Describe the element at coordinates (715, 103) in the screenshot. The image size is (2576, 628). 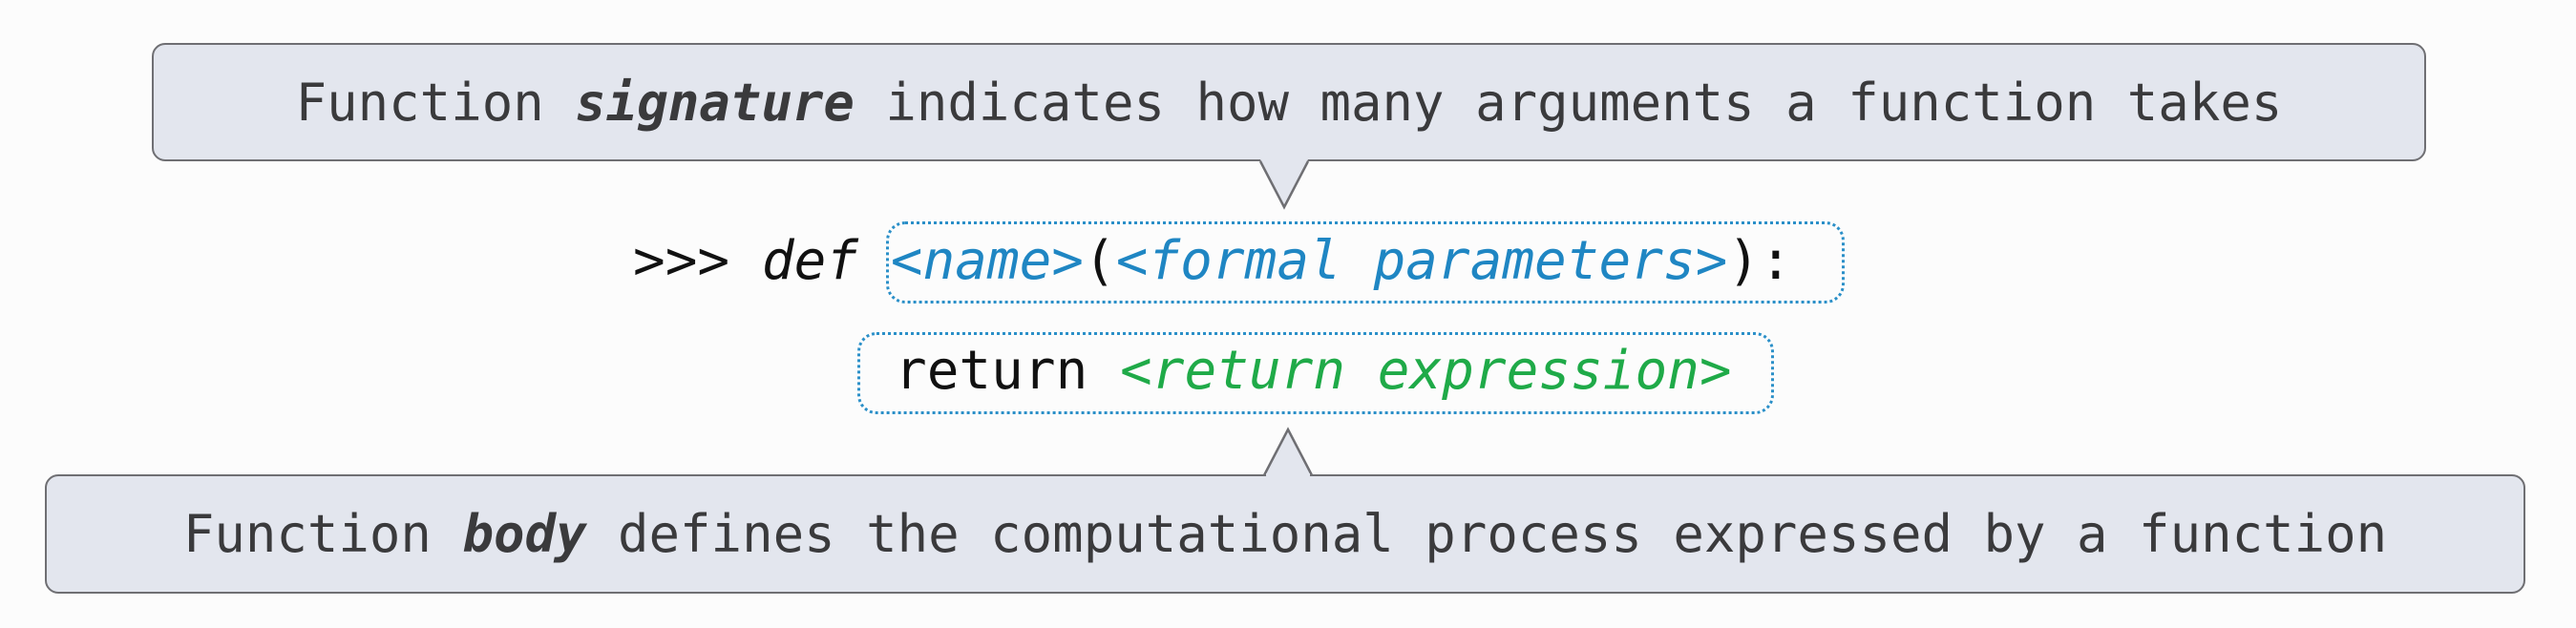
I see `signature-keyword: signature` at that location.